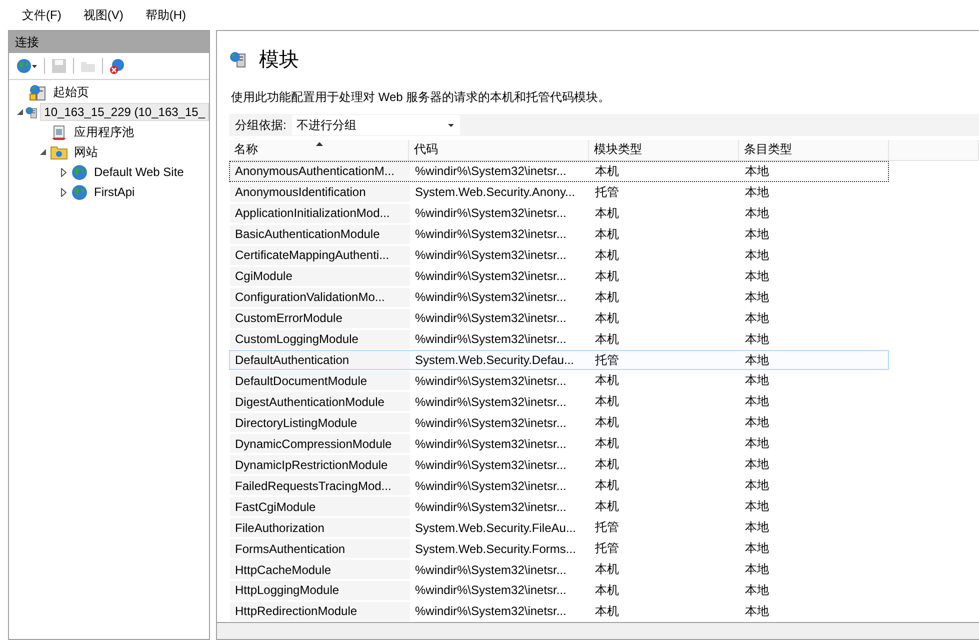 This screenshot has height=640, width=979. What do you see at coordinates (320, 318) in the screenshot?
I see `table-cell: CustomErrorModule` at bounding box center [320, 318].